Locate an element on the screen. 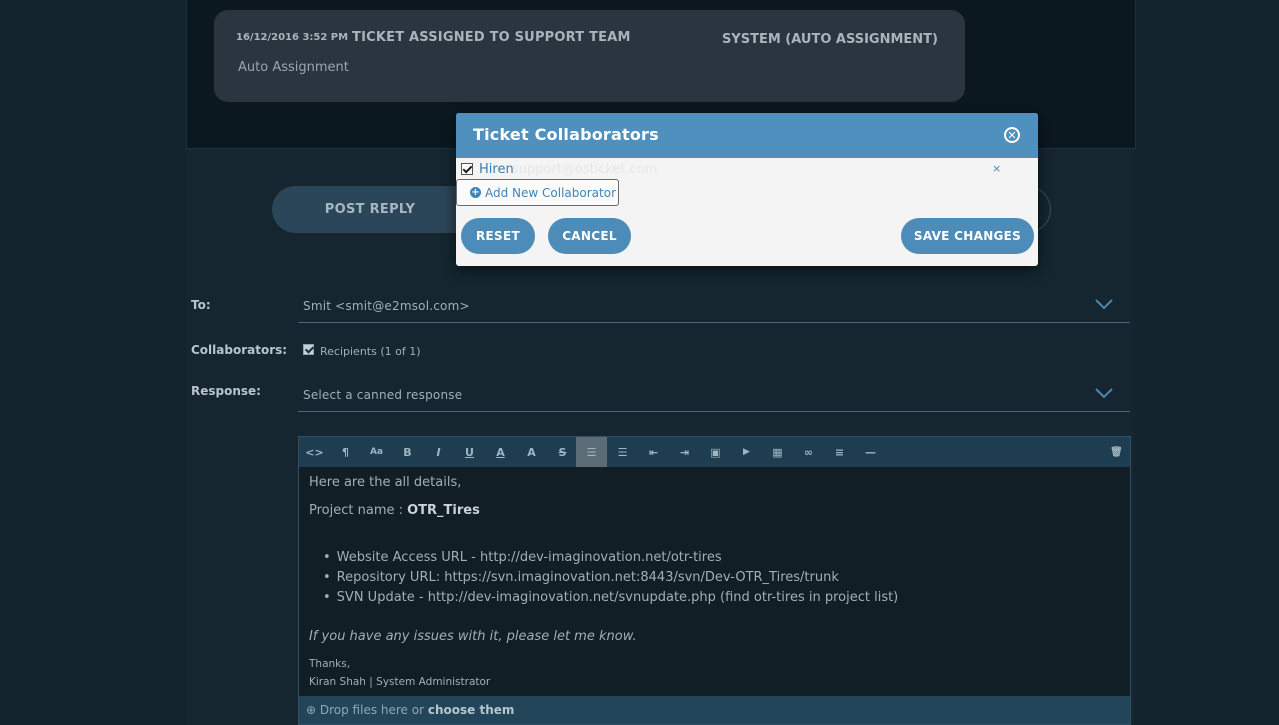  content-line-greeting: Here are the all details, is located at coordinates (385, 482).